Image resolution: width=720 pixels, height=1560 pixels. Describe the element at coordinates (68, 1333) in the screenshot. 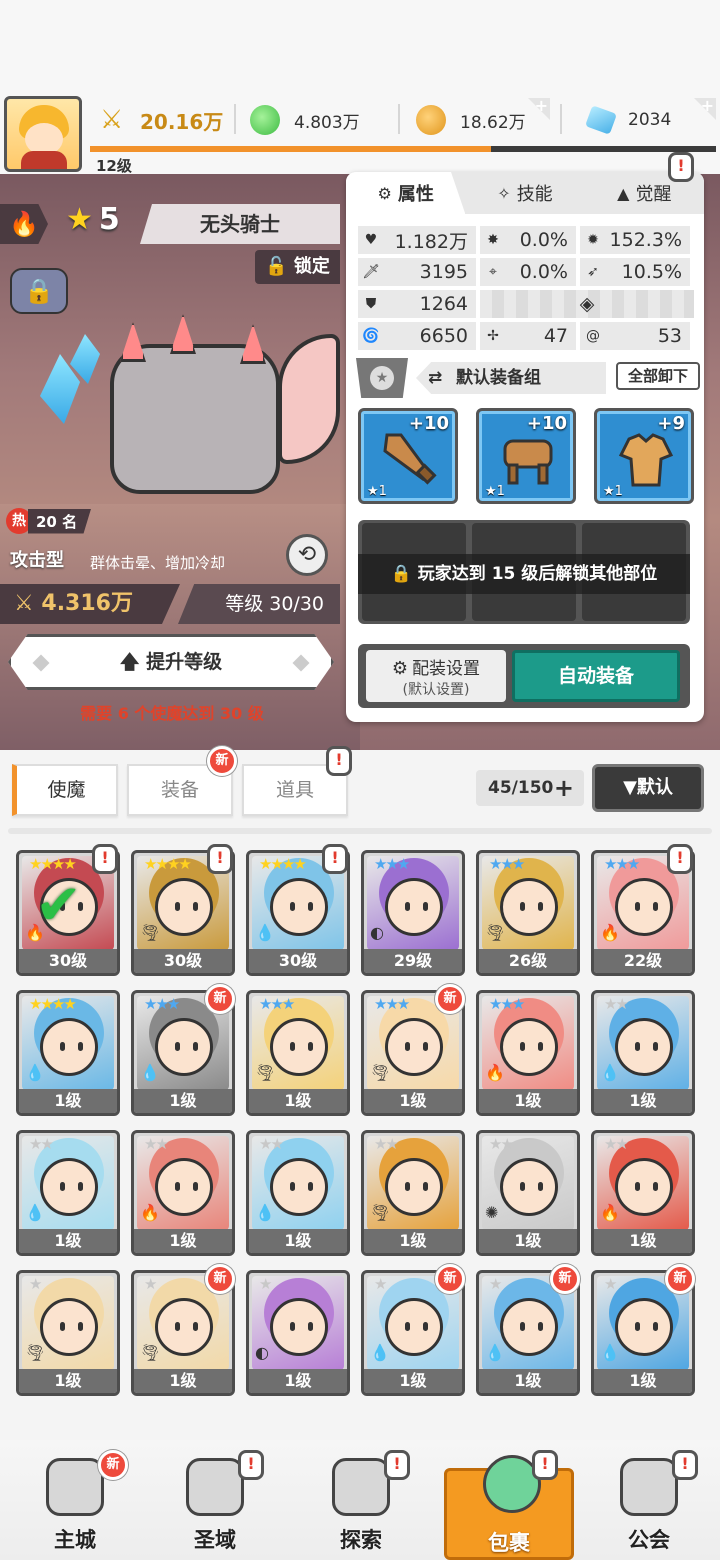

I see `familiar-card: ★ 🌪 1级` at that location.